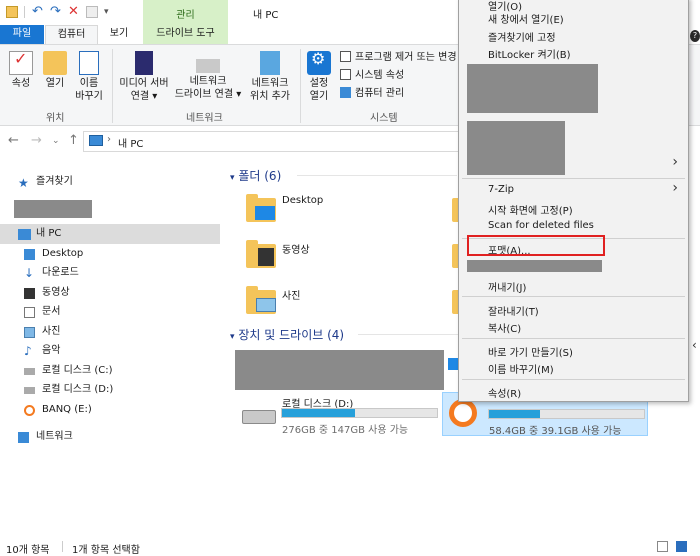 This screenshot has width=700, height=556. Describe the element at coordinates (89, 83) in the screenshot. I see `rename-label-1: 이름` at that location.